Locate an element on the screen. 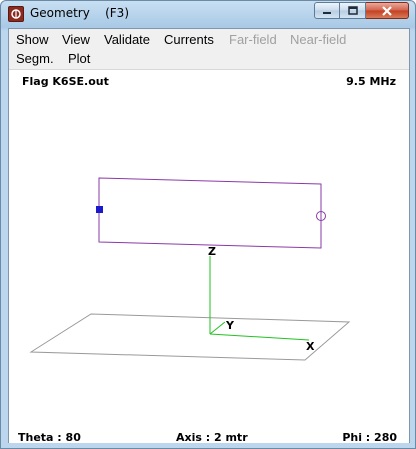 This screenshot has width=416, height=449. frequency-readout: 9.5 MHz is located at coordinates (371, 81).